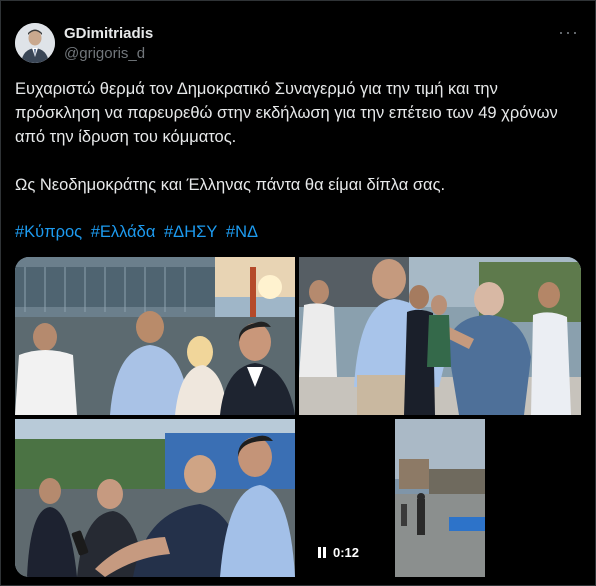  Describe the element at coordinates (242, 232) in the screenshot. I see `hashtag-link: #ΝΔ` at that location.